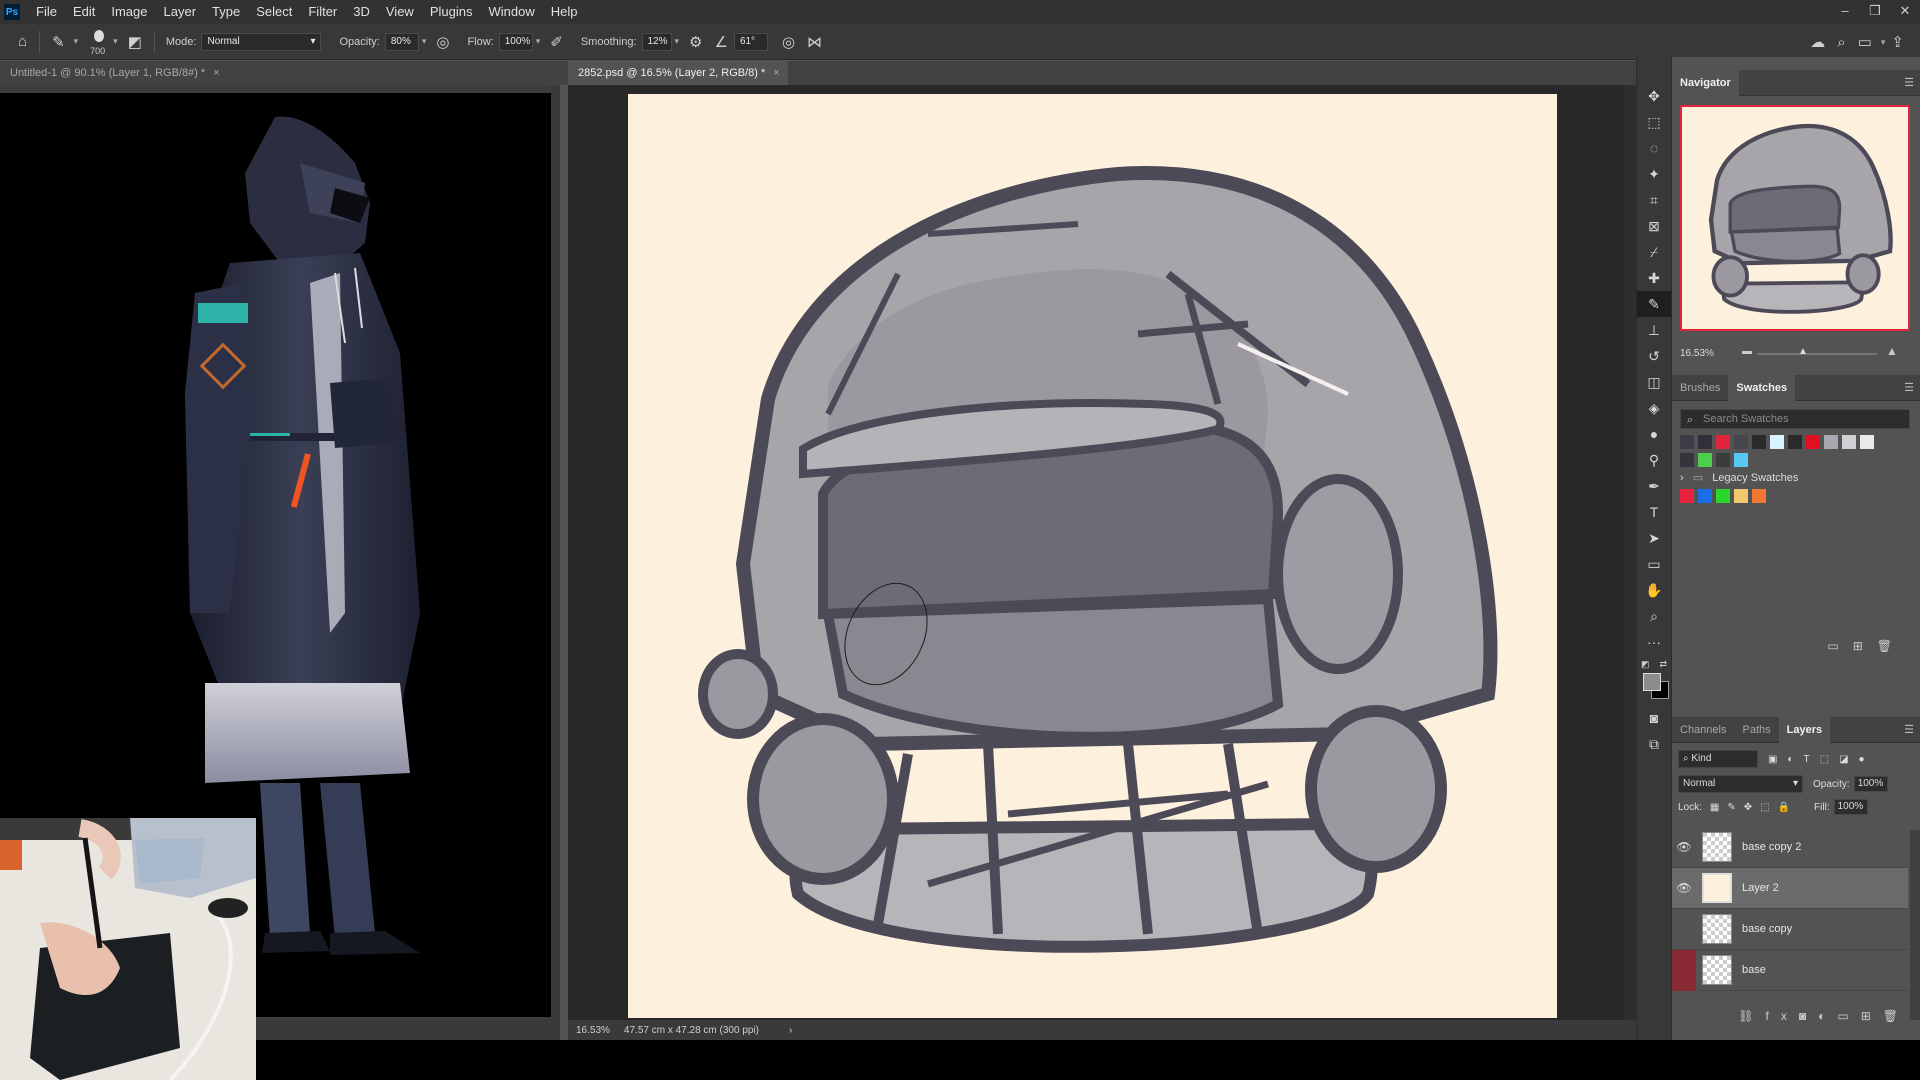 This screenshot has height=1080, width=1920. What do you see at coordinates (180, 12) in the screenshot?
I see `menu-layer: Layer` at bounding box center [180, 12].